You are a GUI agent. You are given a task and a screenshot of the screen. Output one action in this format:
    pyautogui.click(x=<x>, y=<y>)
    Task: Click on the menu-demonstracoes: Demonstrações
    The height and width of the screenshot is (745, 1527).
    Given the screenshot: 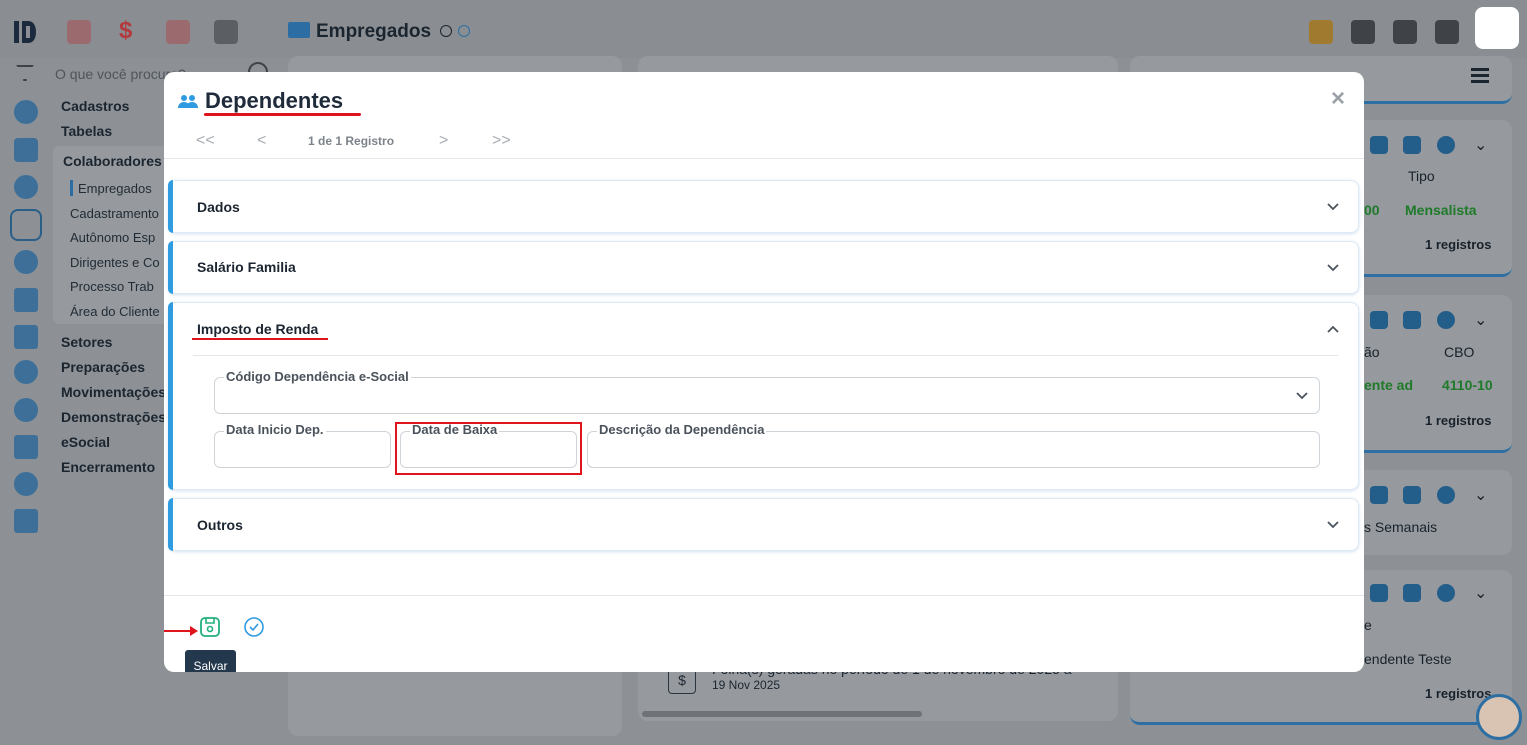 What is the action you would take?
    pyautogui.click(x=113, y=417)
    